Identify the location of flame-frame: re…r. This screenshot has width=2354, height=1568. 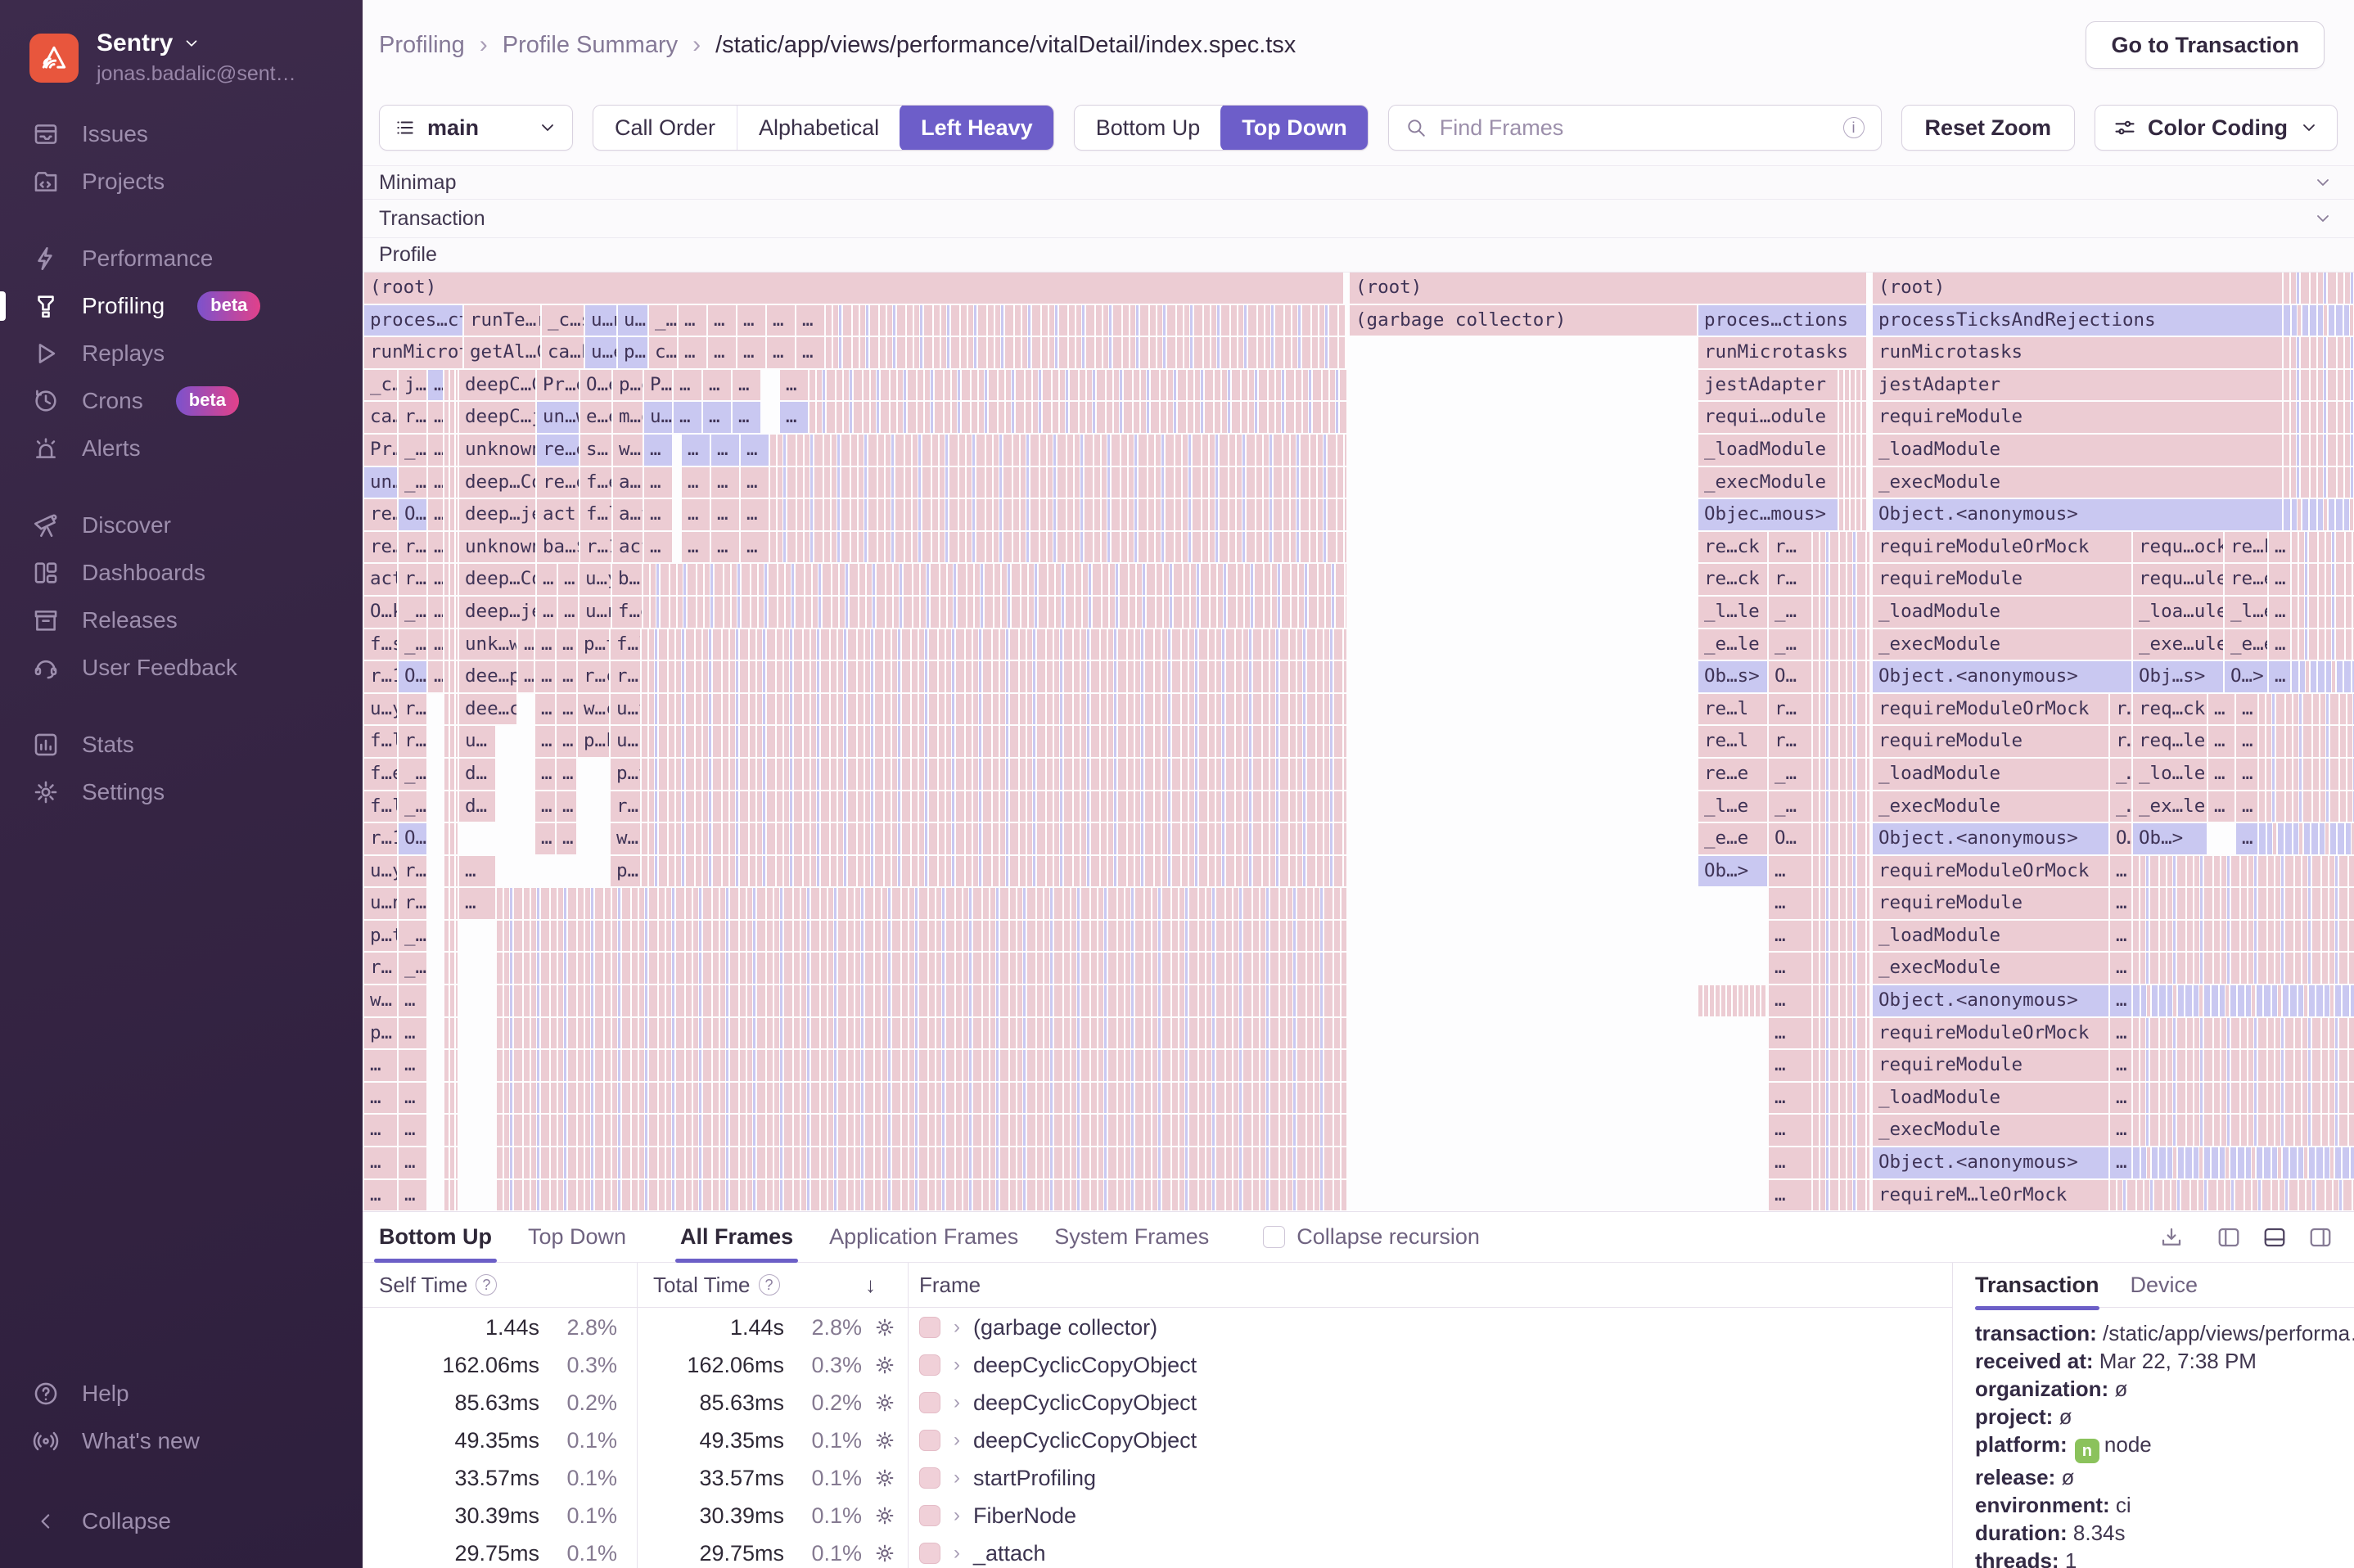
(380, 514).